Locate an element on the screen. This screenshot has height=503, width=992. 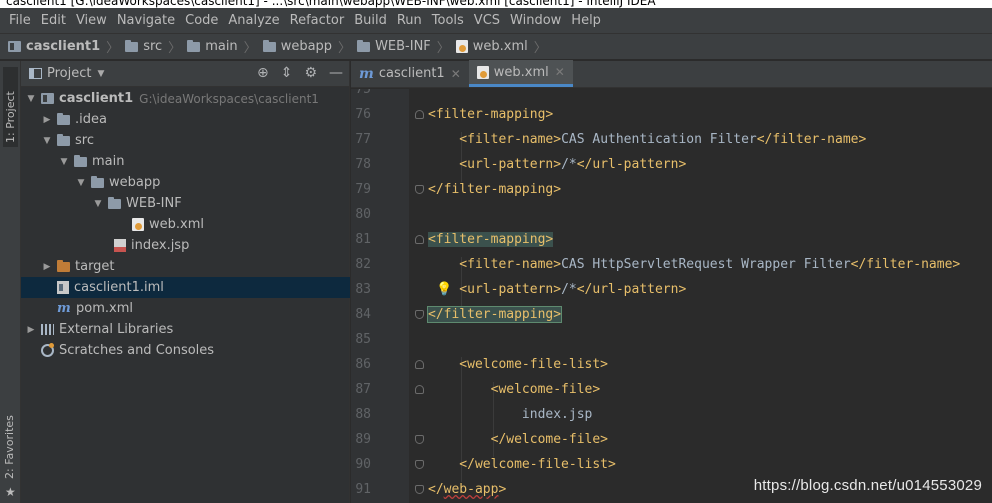
line-number: 84 is located at coordinates (363, 314).